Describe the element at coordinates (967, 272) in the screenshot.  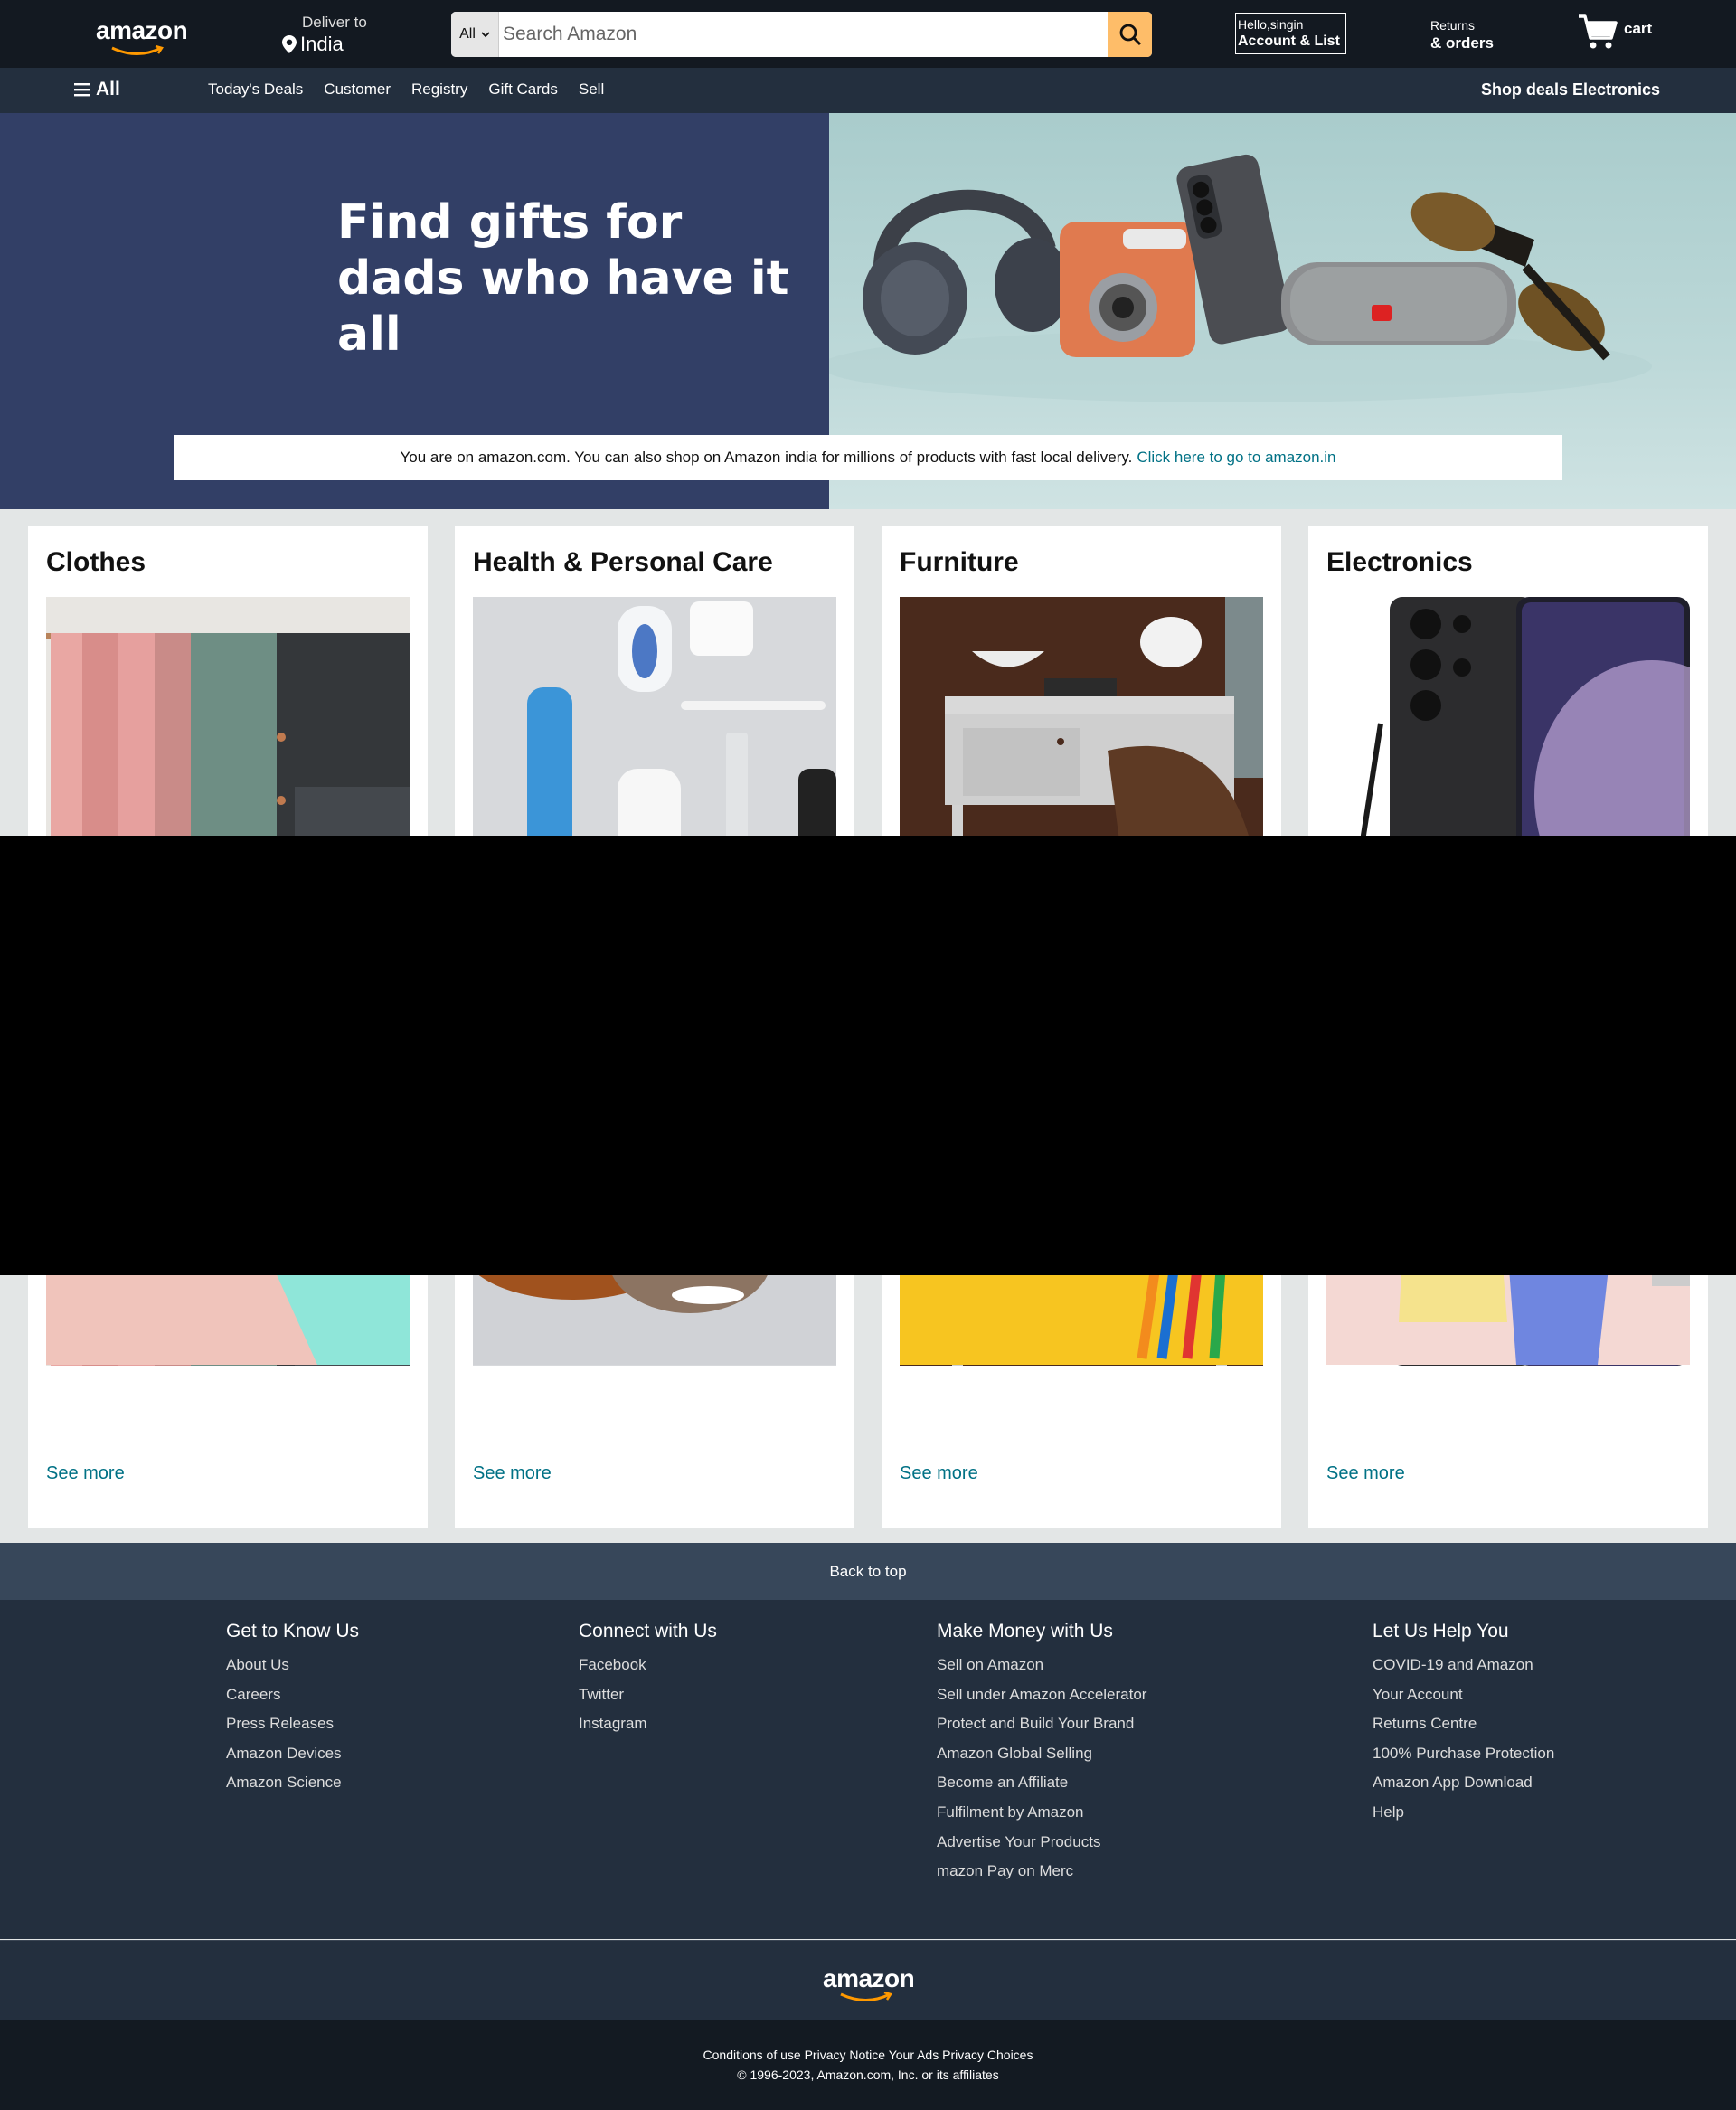
I see `headphones-image` at that location.